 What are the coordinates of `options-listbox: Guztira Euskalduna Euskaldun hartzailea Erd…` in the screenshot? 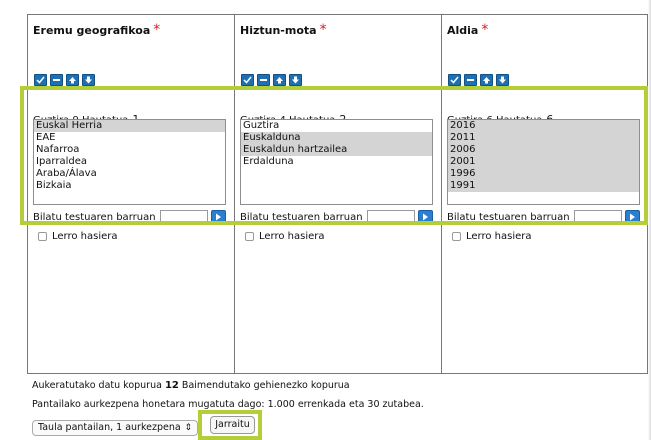 It's located at (336, 162).